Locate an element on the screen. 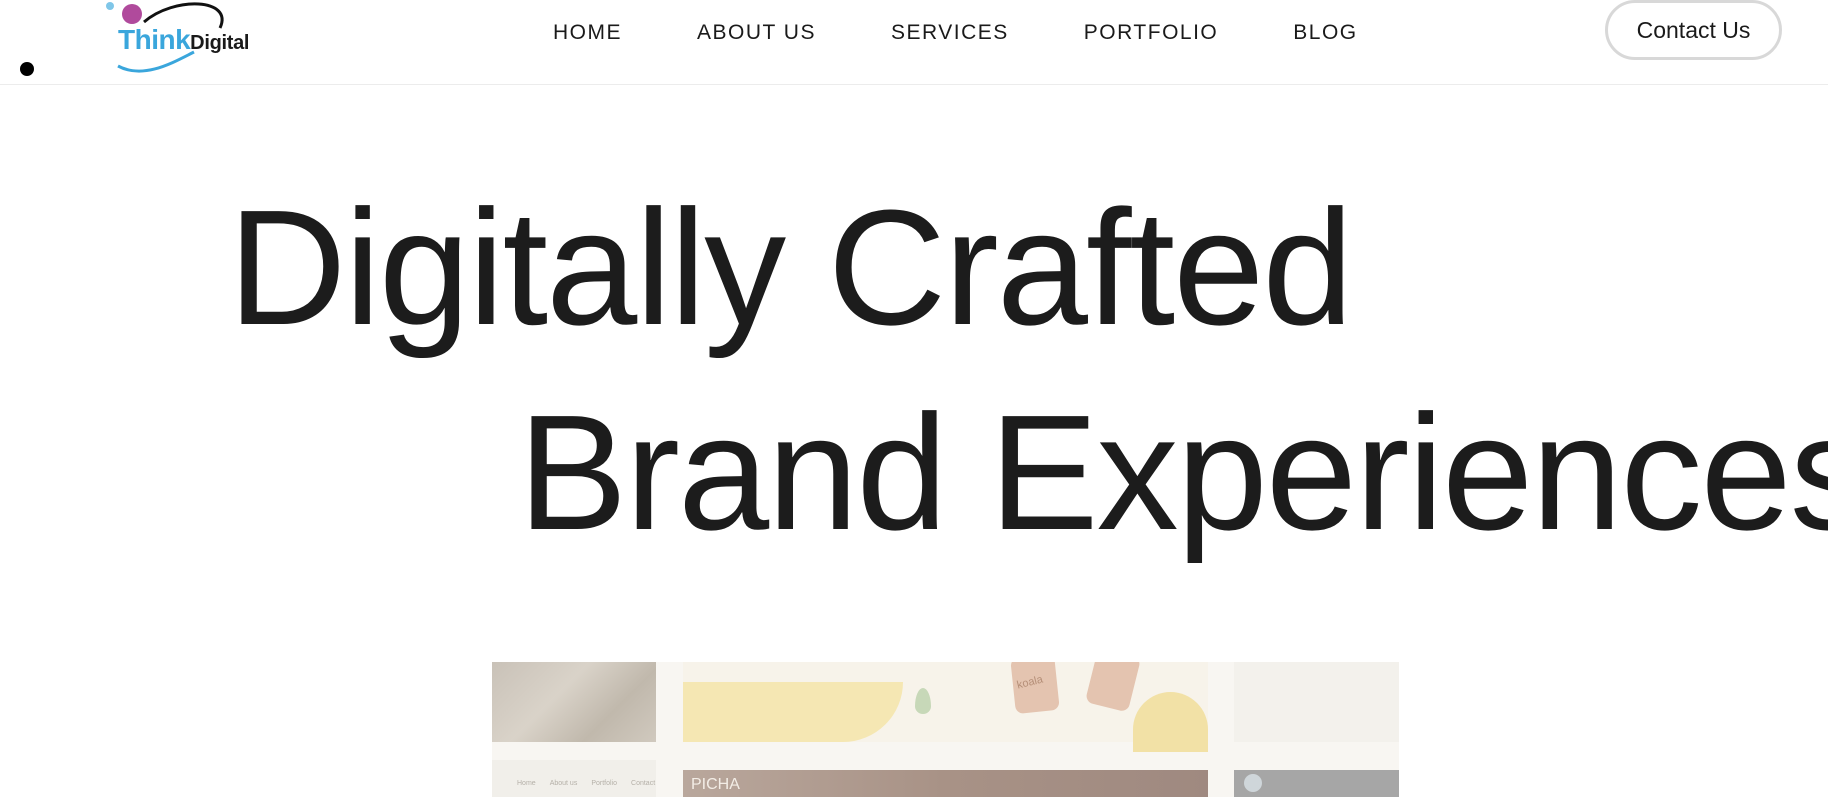  logo-digital: Digital is located at coordinates (220, 43).